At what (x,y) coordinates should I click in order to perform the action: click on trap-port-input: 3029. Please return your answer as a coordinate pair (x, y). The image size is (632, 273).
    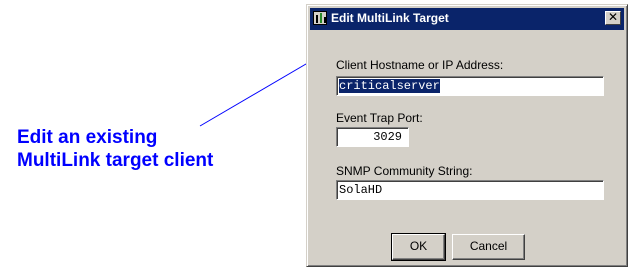
    Looking at the image, I should click on (372, 137).